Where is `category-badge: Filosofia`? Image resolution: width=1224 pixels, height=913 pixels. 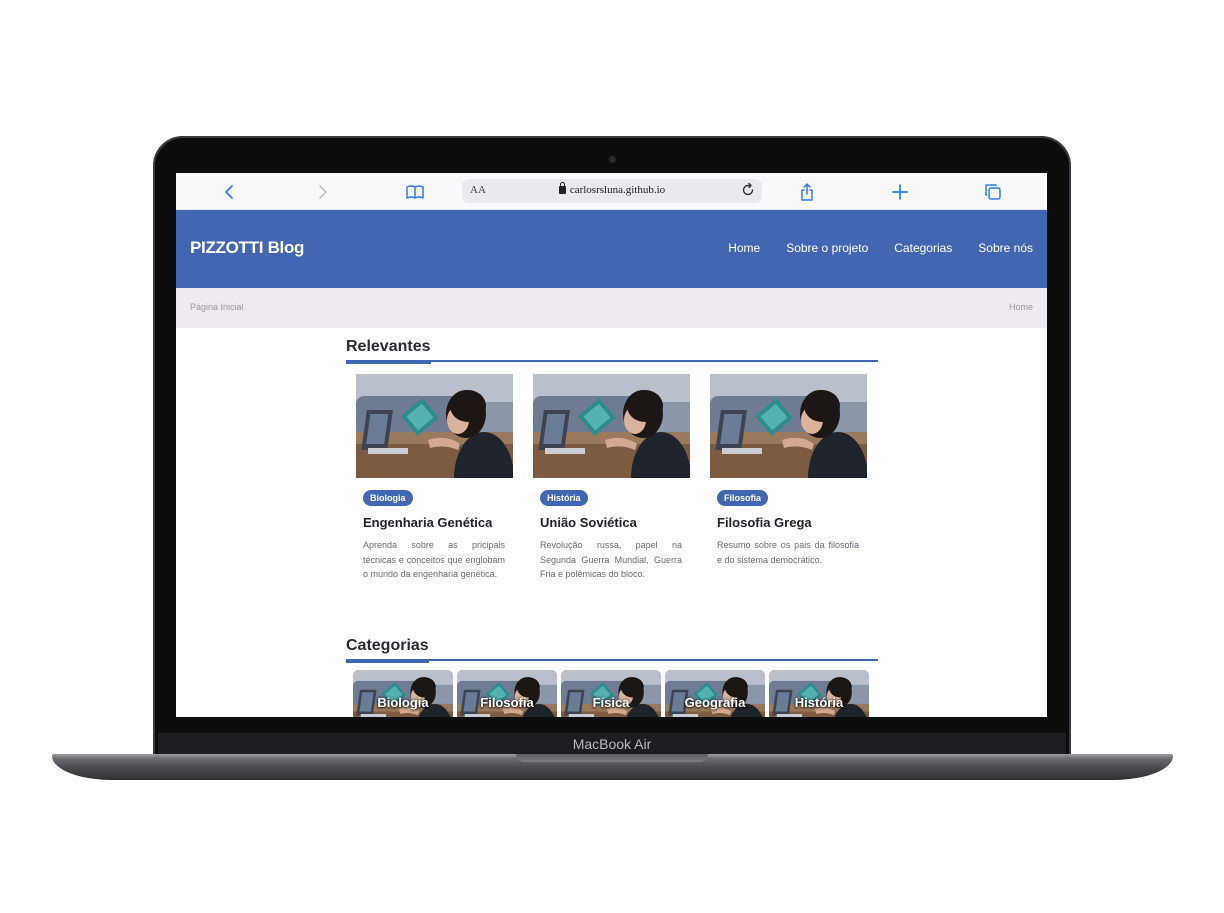
category-badge: Filosofia is located at coordinates (743, 498).